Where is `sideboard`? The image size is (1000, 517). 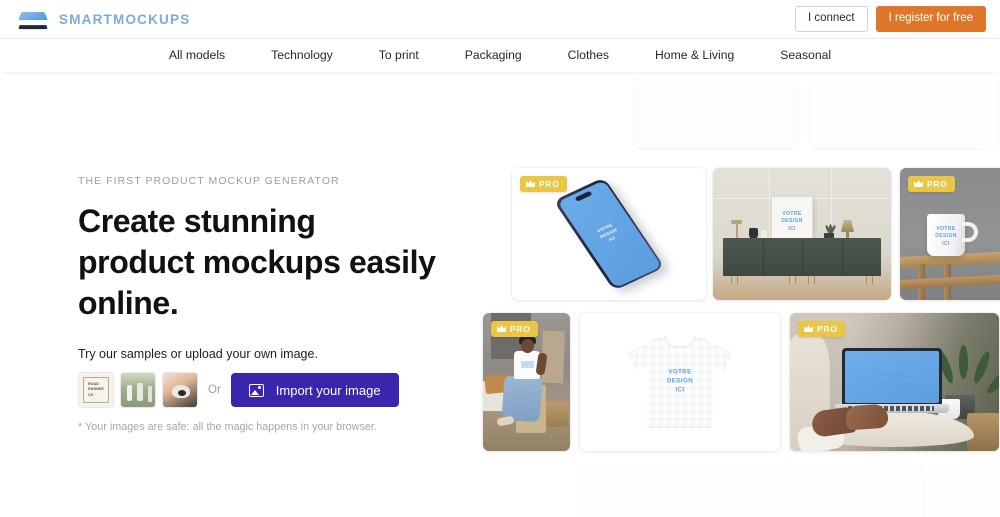 sideboard is located at coordinates (802, 261).